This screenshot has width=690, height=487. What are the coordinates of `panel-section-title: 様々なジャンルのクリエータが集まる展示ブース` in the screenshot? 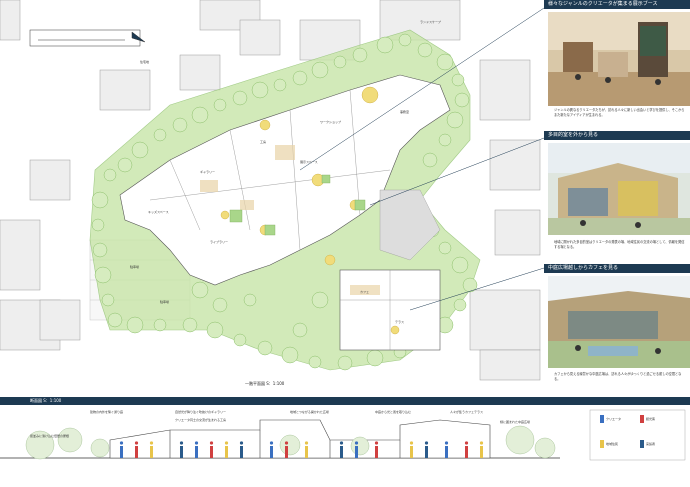 It's located at (617, 4).